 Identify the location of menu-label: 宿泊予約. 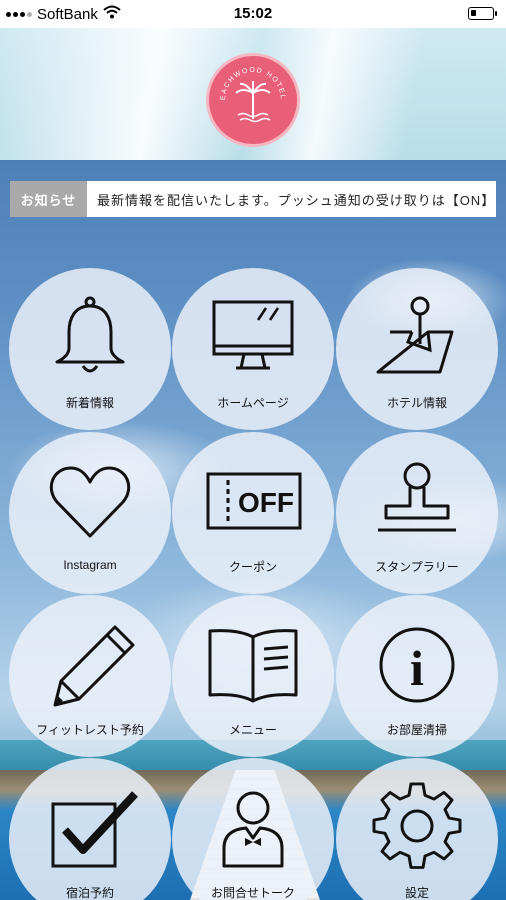
(89, 893).